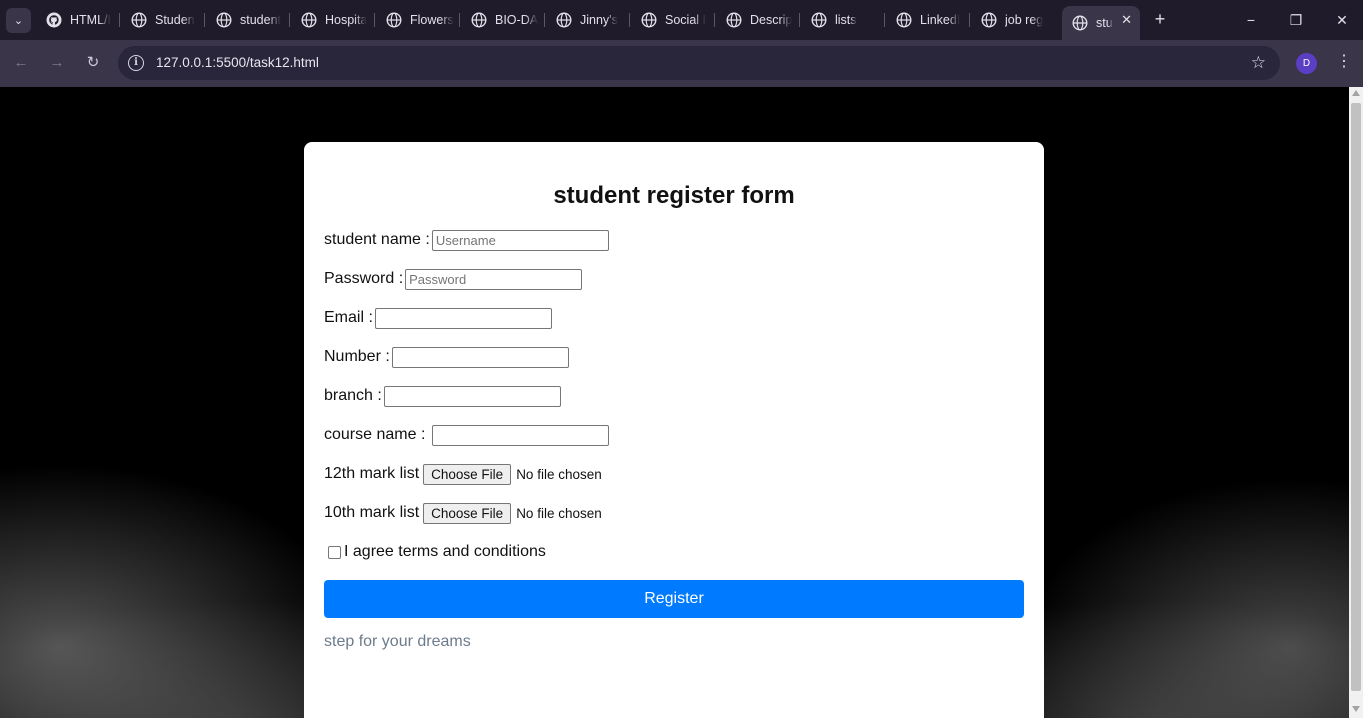 The width and height of the screenshot is (1363, 718). What do you see at coordinates (54, 20) in the screenshot?
I see `github-icon` at bounding box center [54, 20].